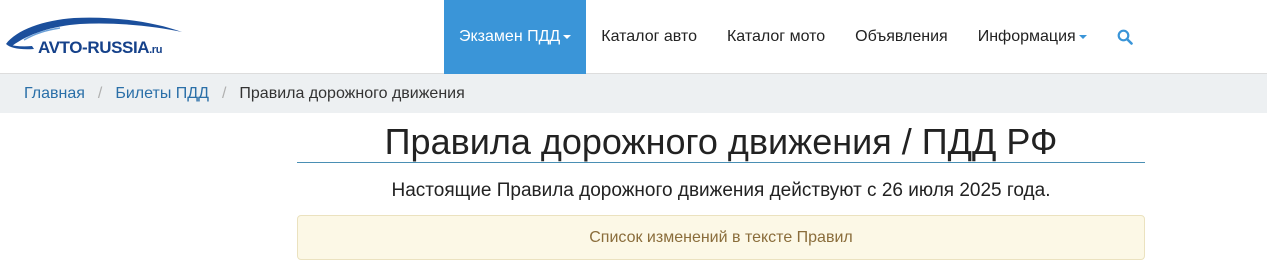 This screenshot has height=268, width=1267. What do you see at coordinates (515, 37) in the screenshot?
I see `nav-item-exam-pdd: Экзамен ПДД` at bounding box center [515, 37].